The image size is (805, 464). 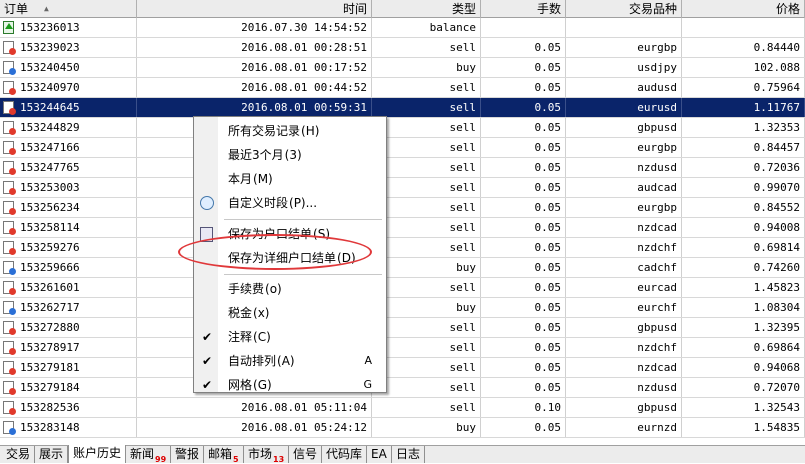 I want to click on cell-symbol: usdjpy, so click(x=624, y=67).